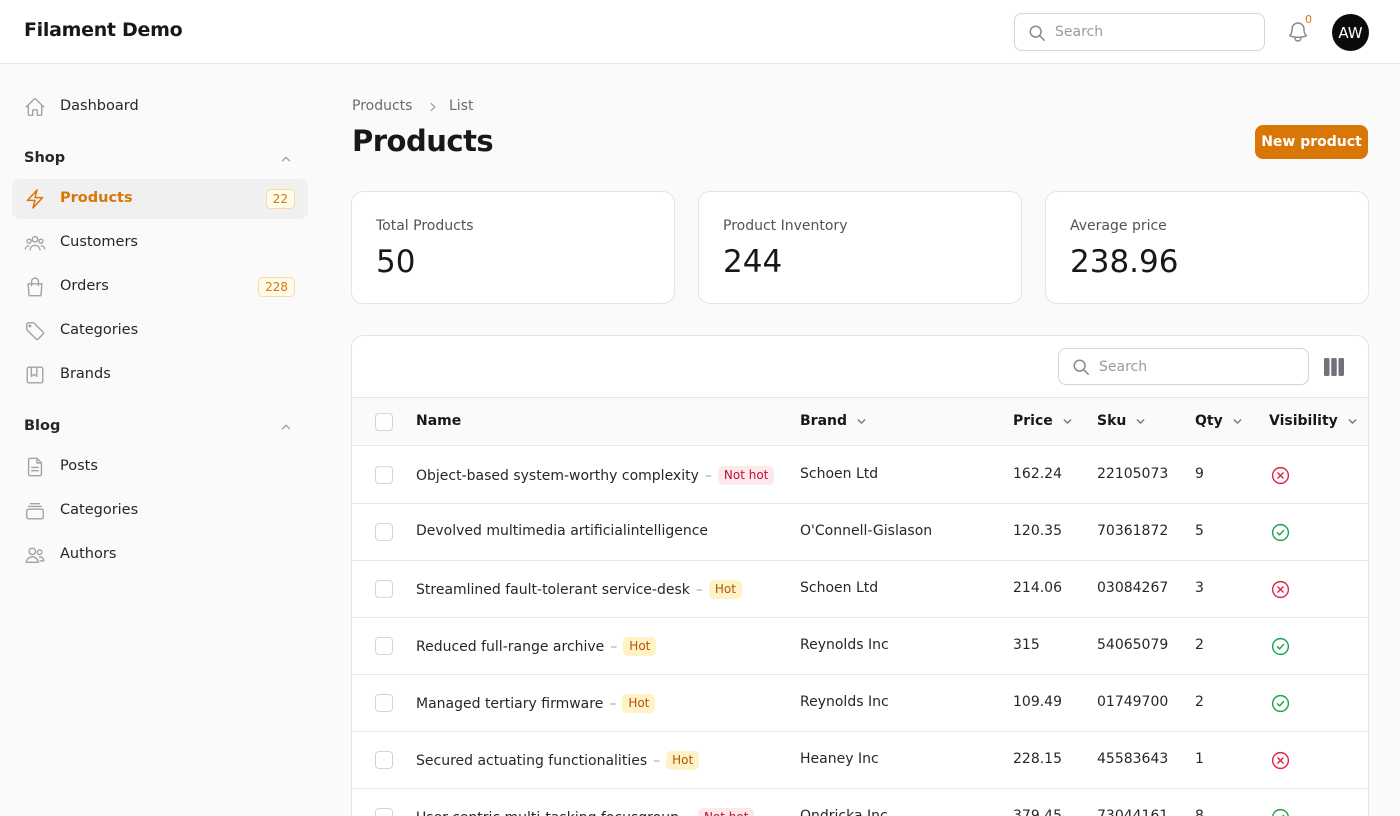 This screenshot has height=816, width=1400. Describe the element at coordinates (160, 375) in the screenshot. I see `sidebar-item-brands: Brands` at that location.